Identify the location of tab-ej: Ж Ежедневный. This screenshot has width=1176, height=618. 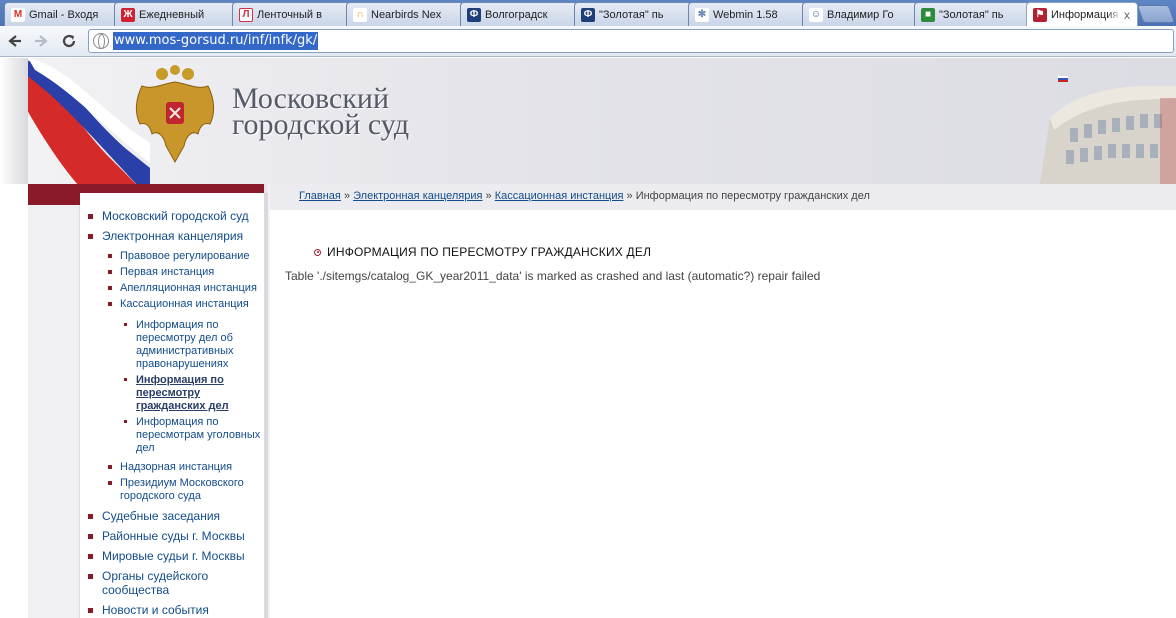
(175, 14).